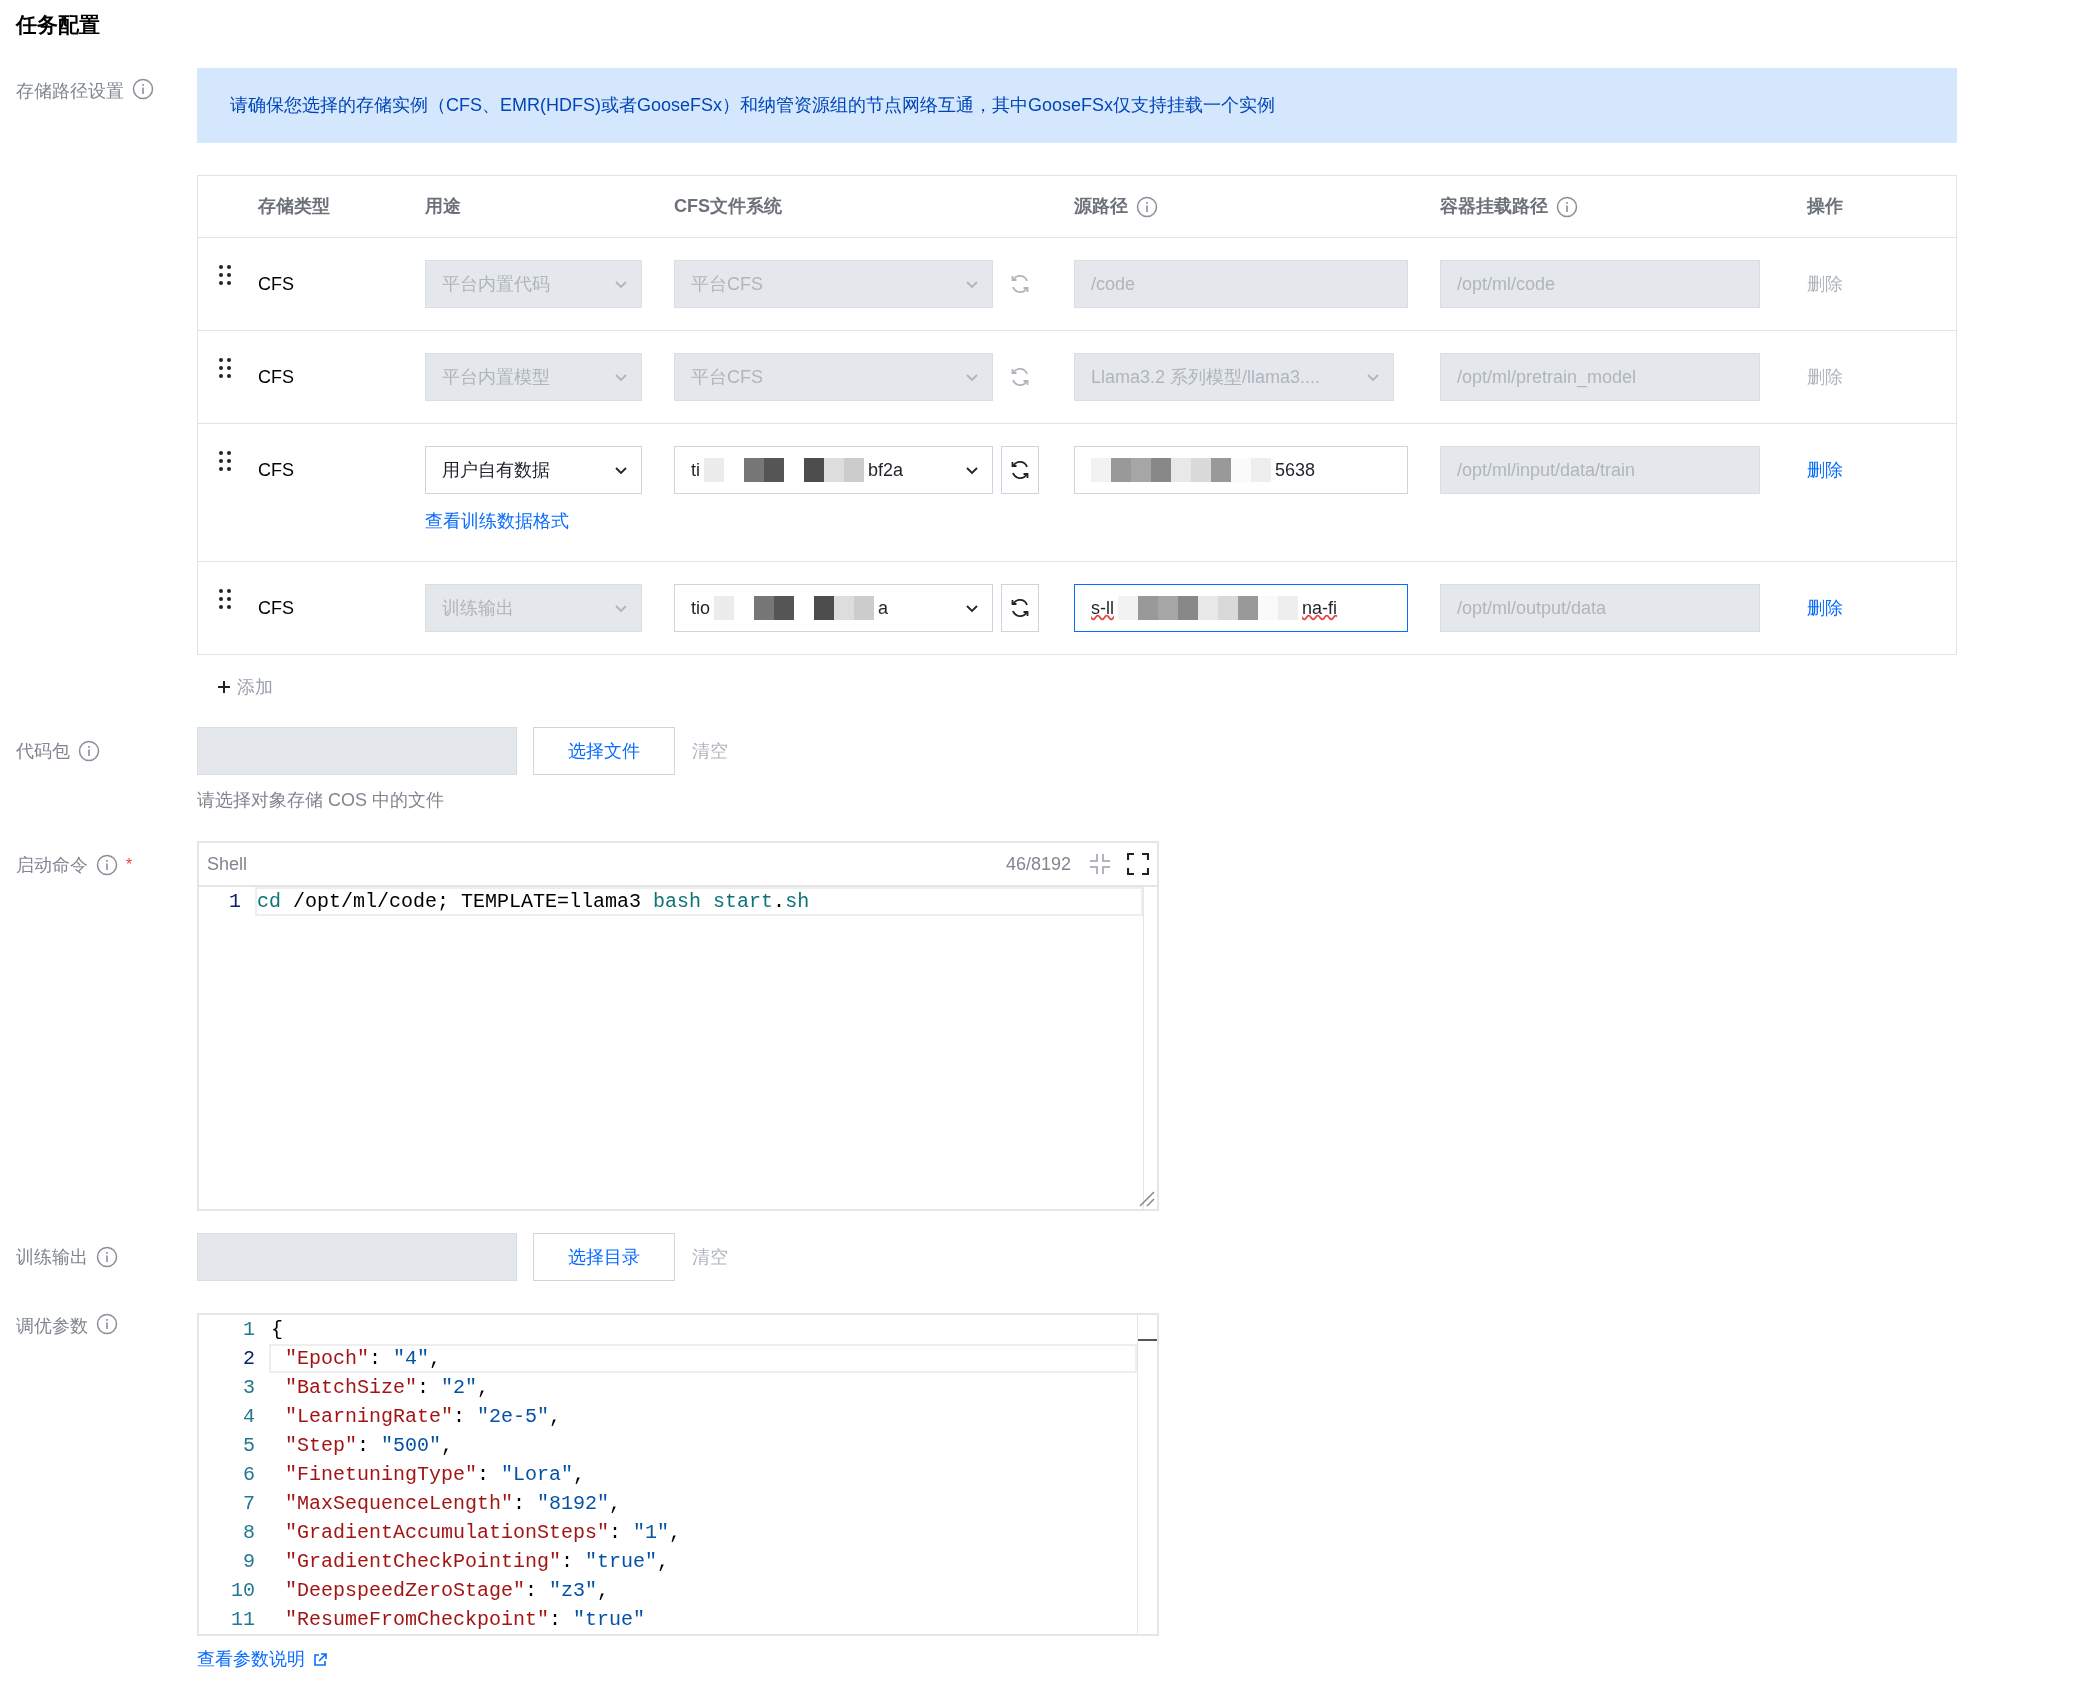 The image size is (2084, 1690). What do you see at coordinates (728, 206) in the screenshot?
I see `column-header: CFS文件系统` at bounding box center [728, 206].